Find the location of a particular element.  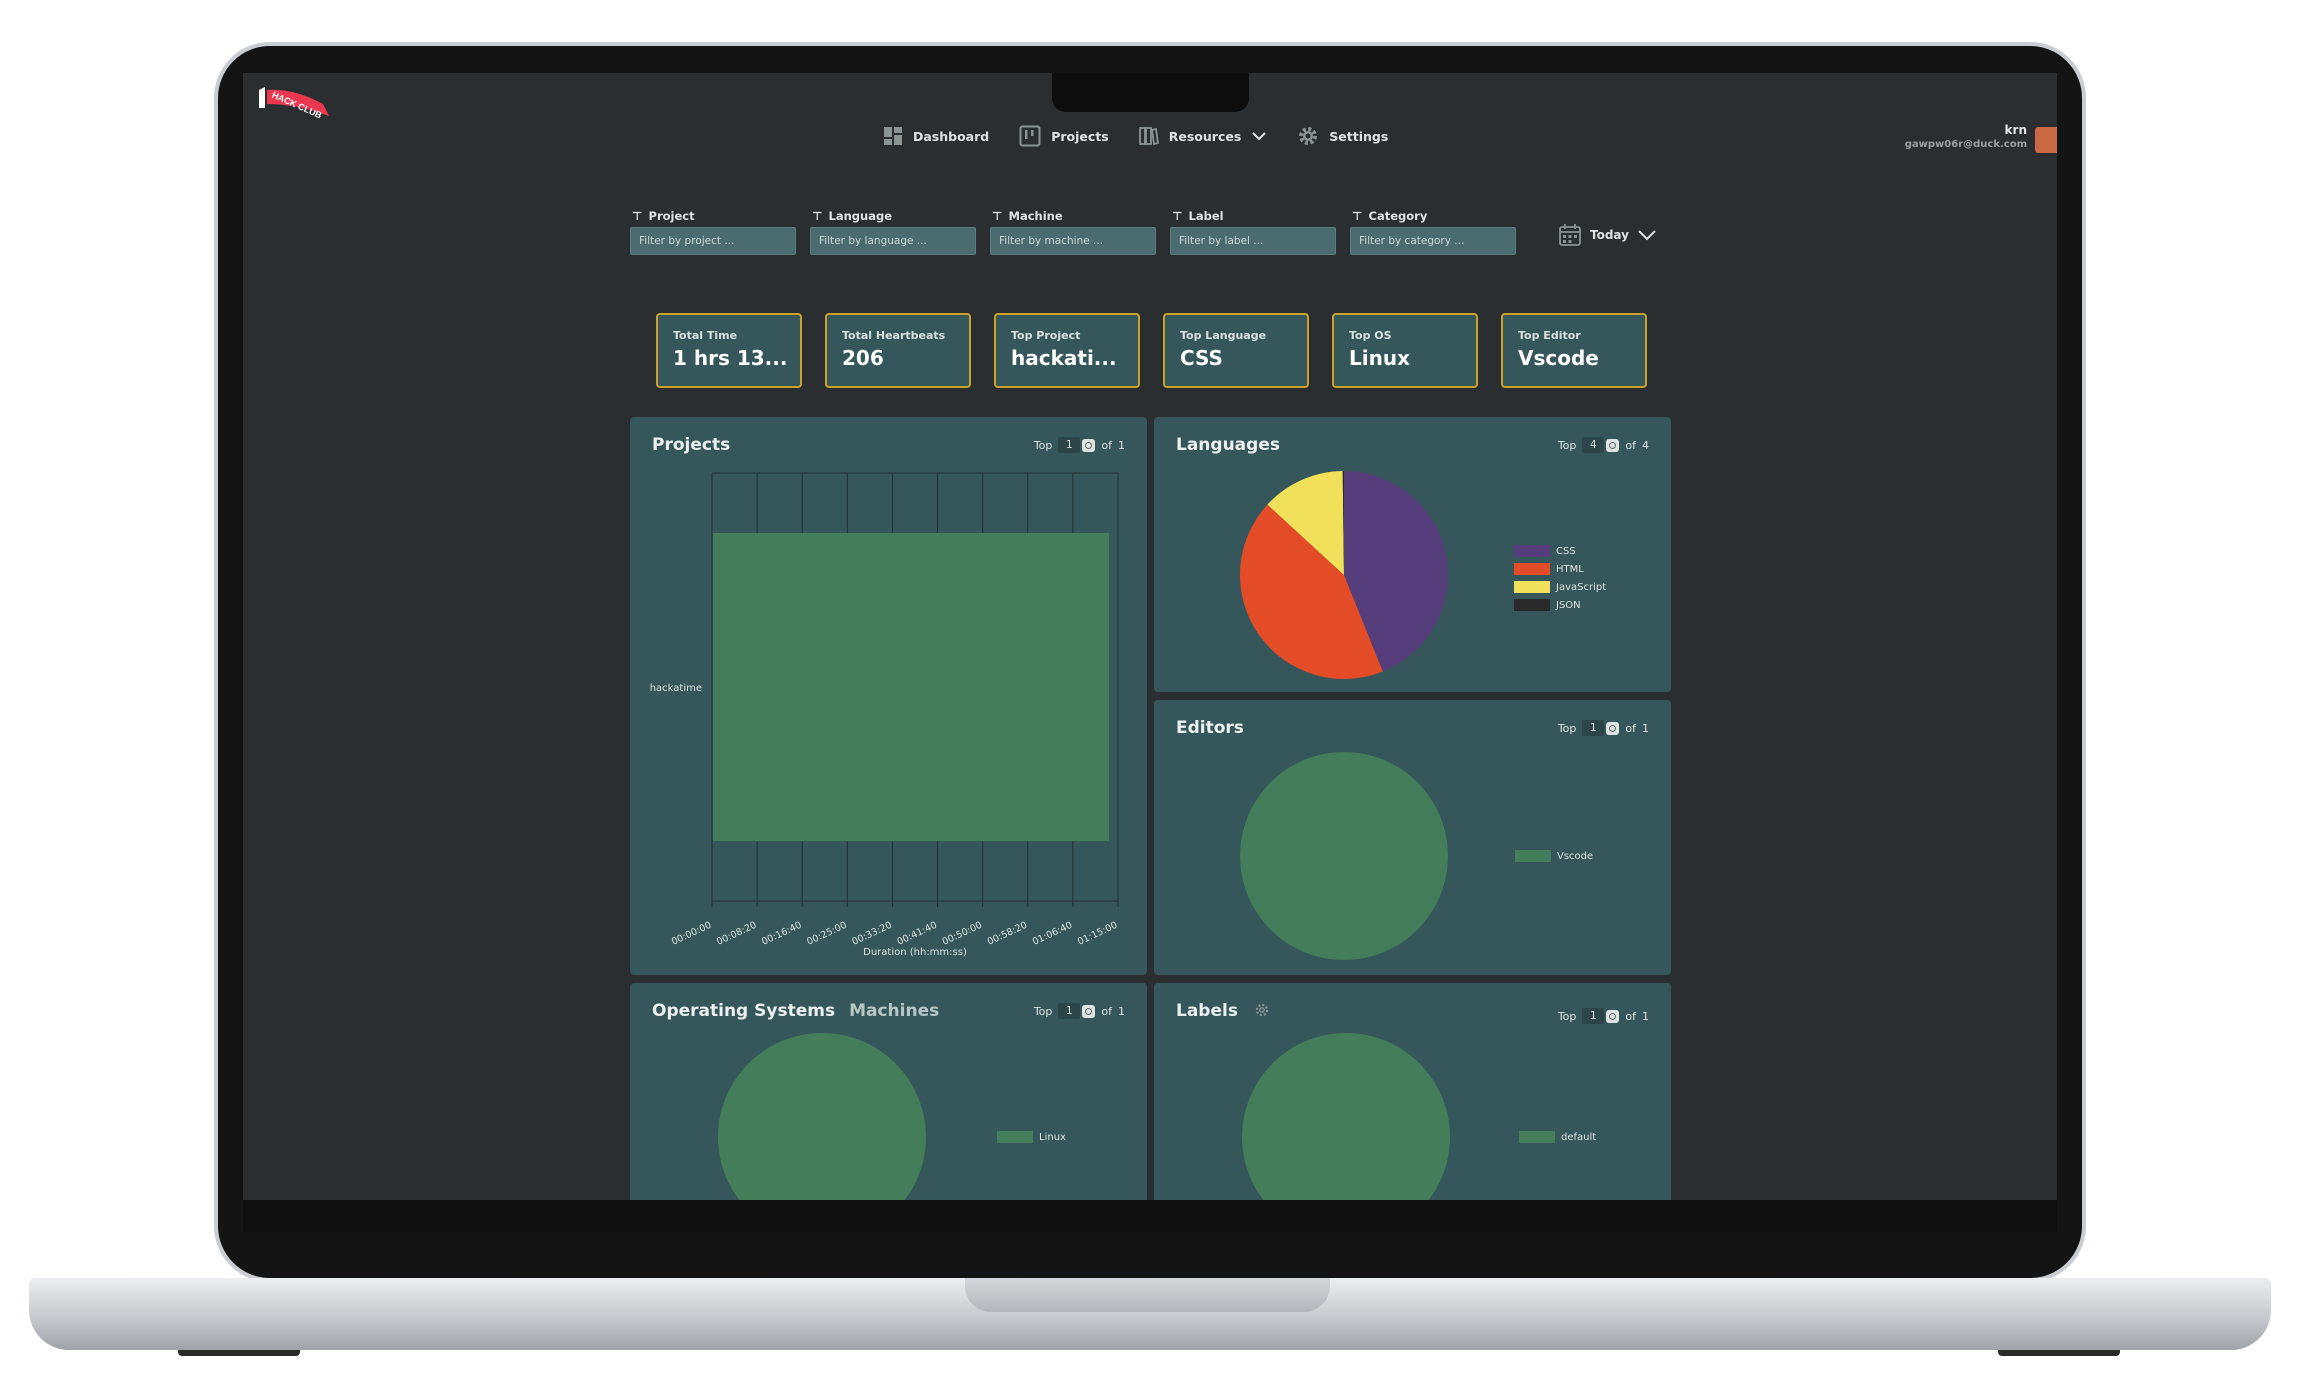

legend-label: JavaScript is located at coordinates (1581, 587).